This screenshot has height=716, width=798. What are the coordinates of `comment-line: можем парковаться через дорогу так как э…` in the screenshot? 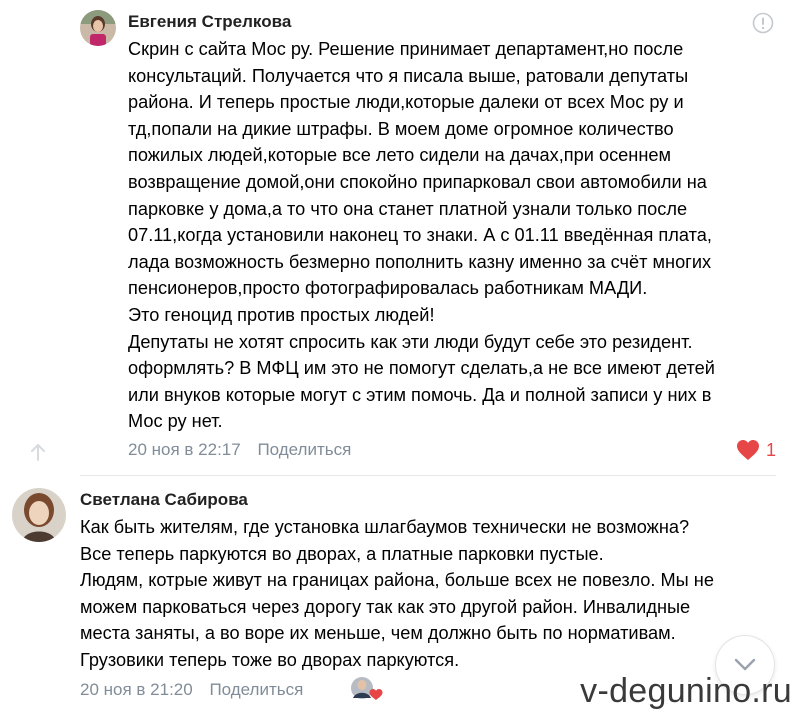 It's located at (385, 606).